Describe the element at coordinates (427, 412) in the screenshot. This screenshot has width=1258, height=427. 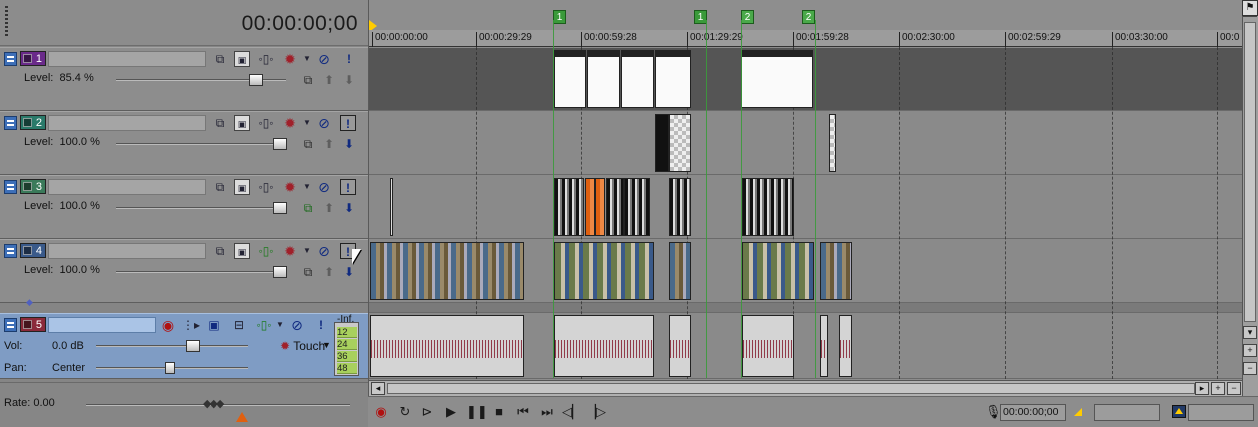
I see `play-from-start-icon: ⊳` at that location.